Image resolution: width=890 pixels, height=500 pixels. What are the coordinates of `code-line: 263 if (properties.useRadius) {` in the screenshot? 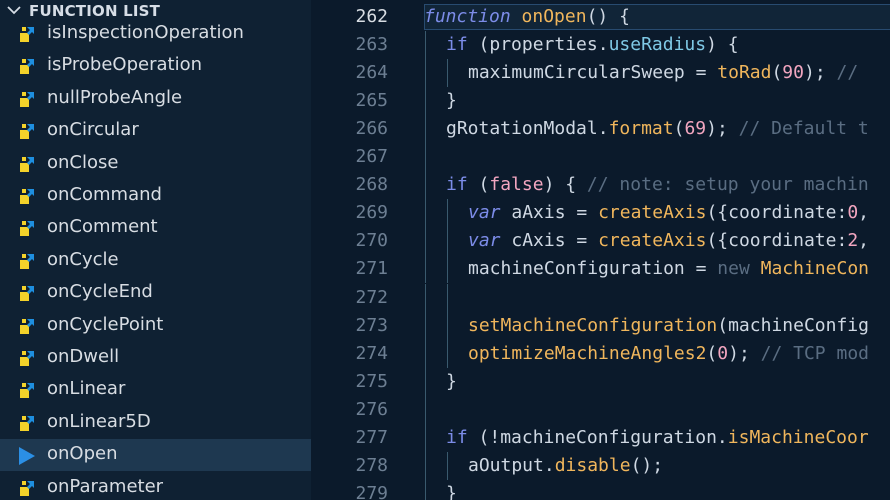 It's located at (600, 45).